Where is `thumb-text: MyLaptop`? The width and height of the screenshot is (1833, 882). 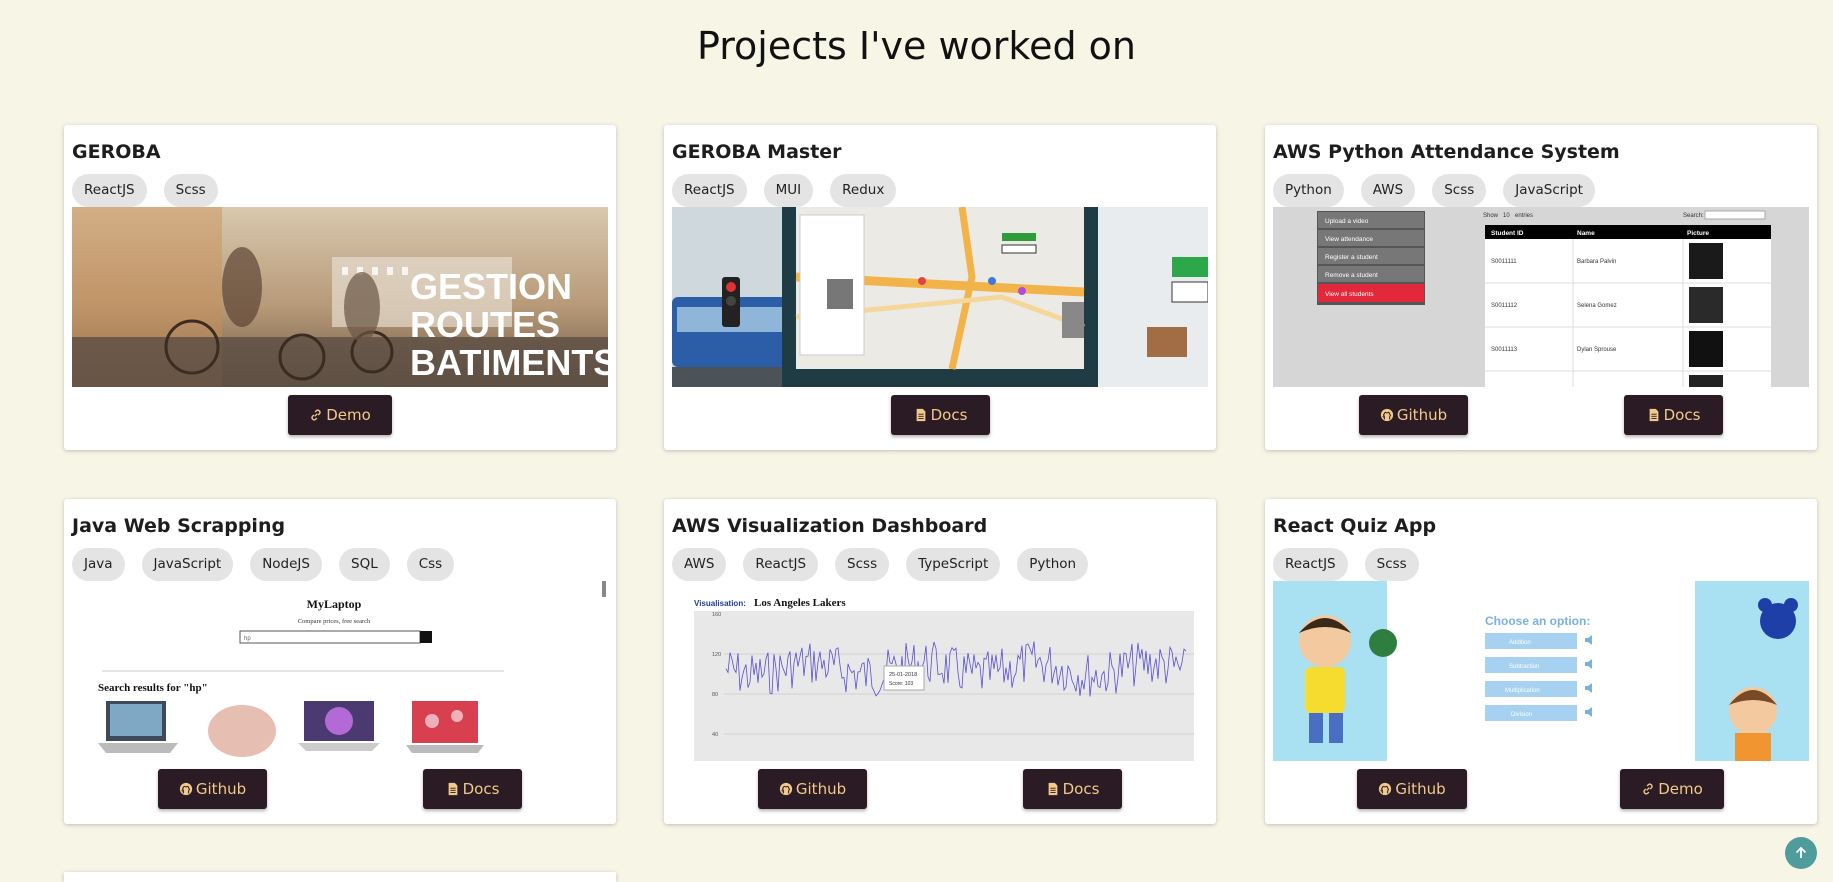 thumb-text: MyLaptop is located at coordinates (334, 604).